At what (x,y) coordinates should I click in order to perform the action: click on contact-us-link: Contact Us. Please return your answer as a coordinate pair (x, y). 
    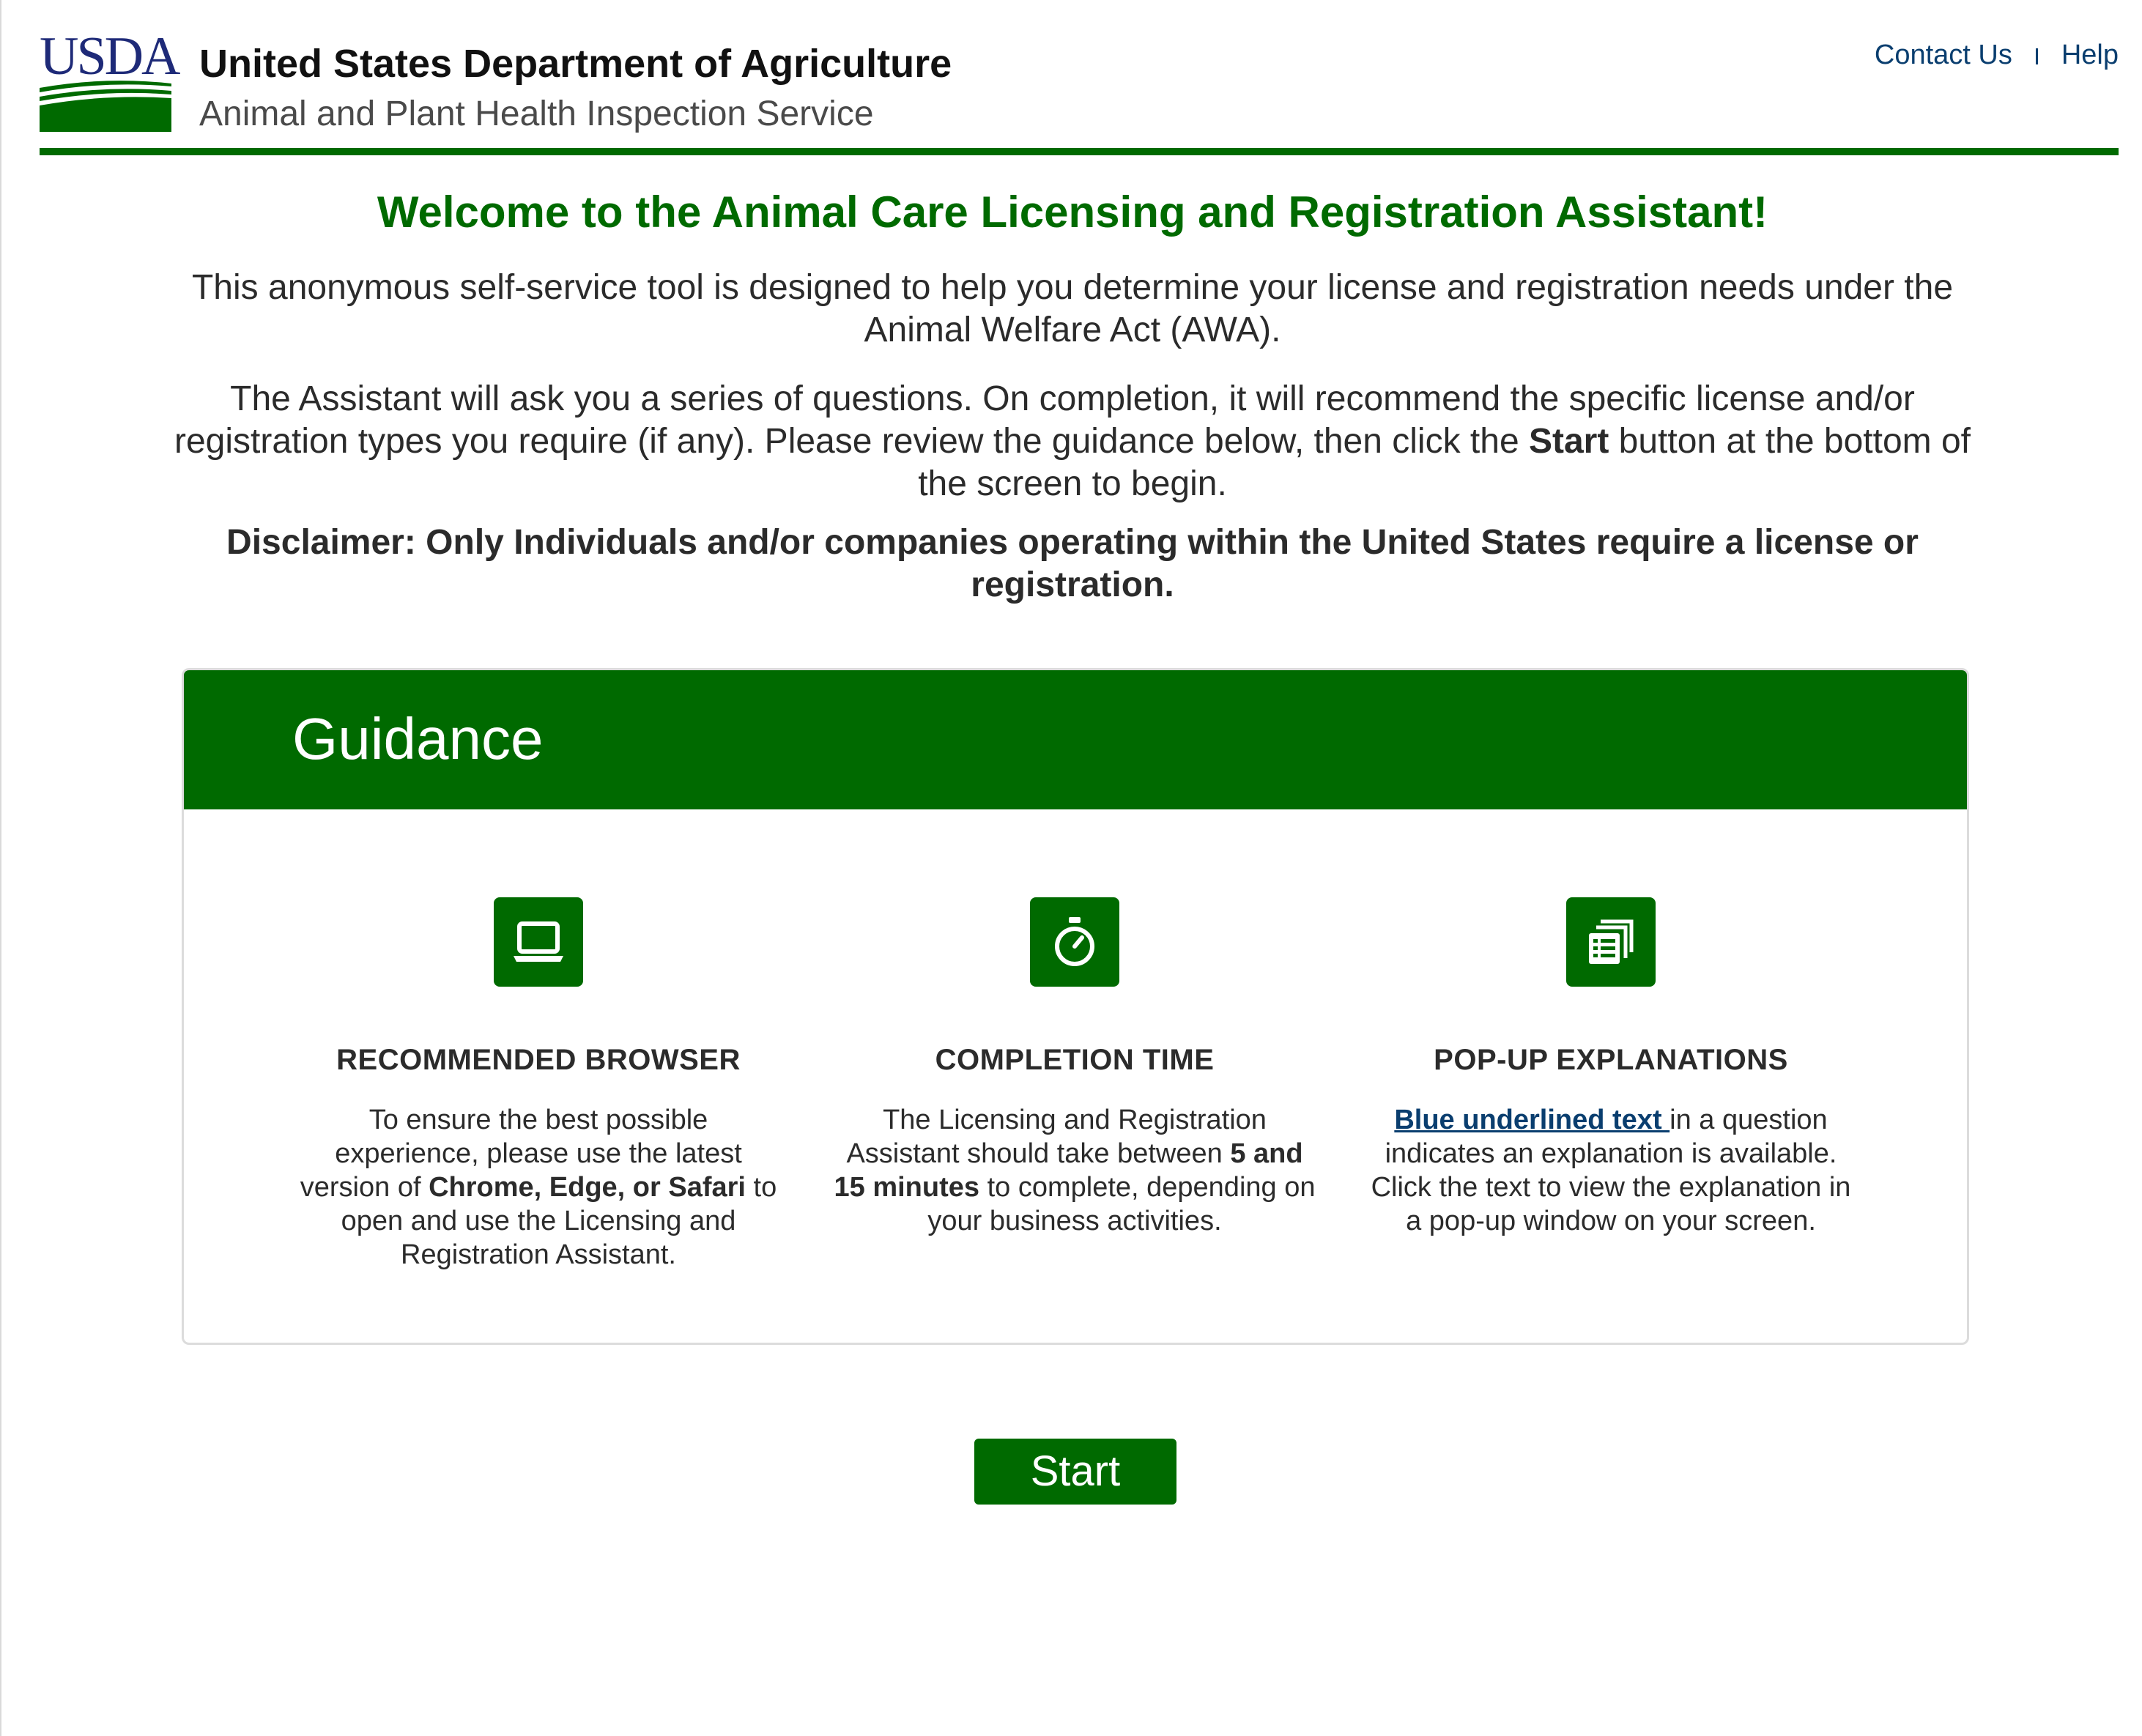
    Looking at the image, I should click on (1943, 55).